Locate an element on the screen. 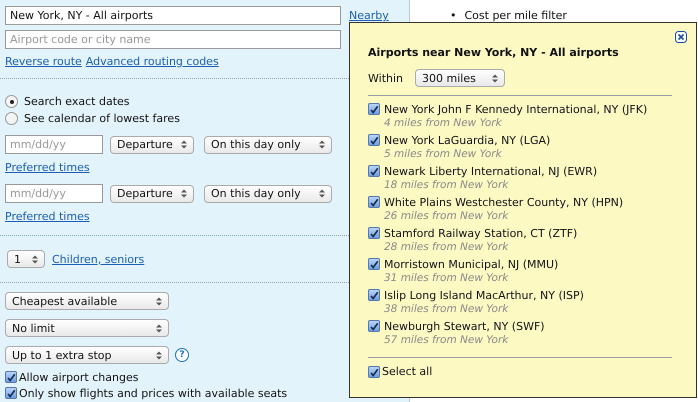 Image resolution: width=698 pixels, height=402 pixels. fare-dropdown: Up to 1 extra stop is located at coordinates (87, 355).